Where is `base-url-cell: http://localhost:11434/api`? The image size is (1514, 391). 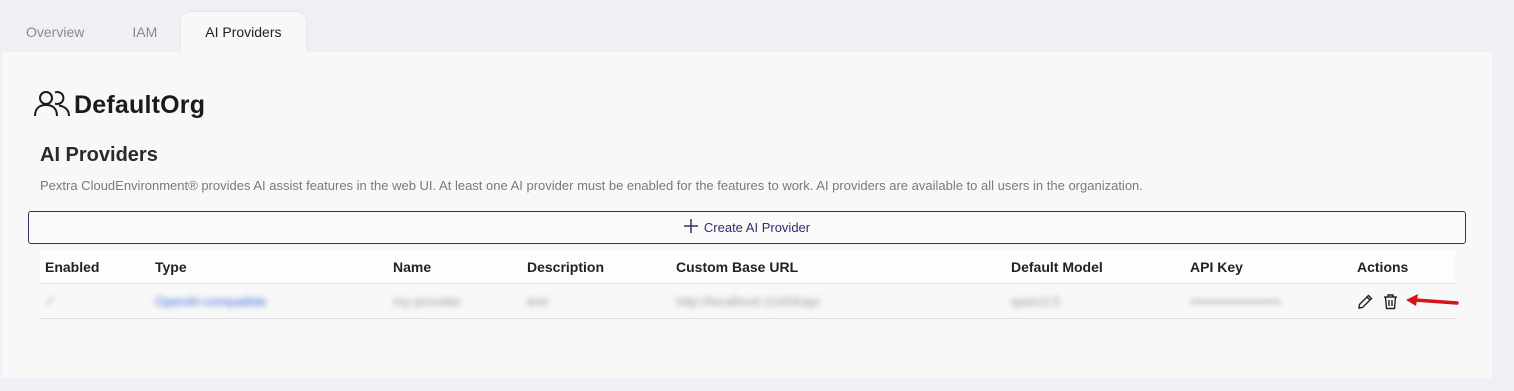
base-url-cell: http://localhost:11434/api is located at coordinates (748, 301).